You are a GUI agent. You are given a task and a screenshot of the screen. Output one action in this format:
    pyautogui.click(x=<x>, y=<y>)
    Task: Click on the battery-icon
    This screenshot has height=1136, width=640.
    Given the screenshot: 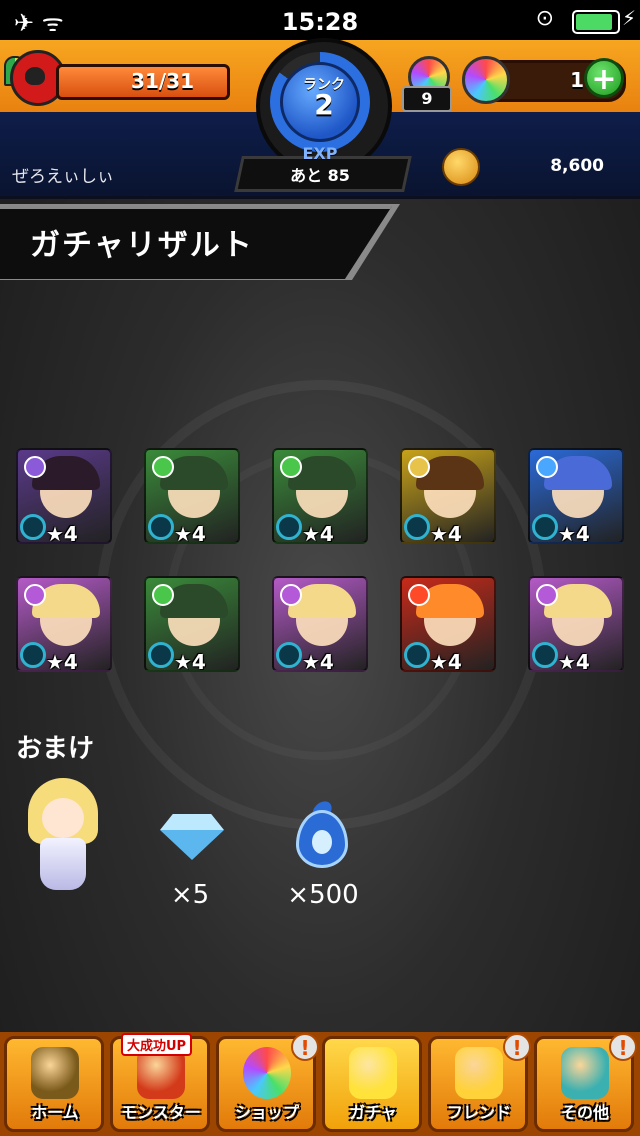 What is the action you would take?
    pyautogui.click(x=596, y=22)
    